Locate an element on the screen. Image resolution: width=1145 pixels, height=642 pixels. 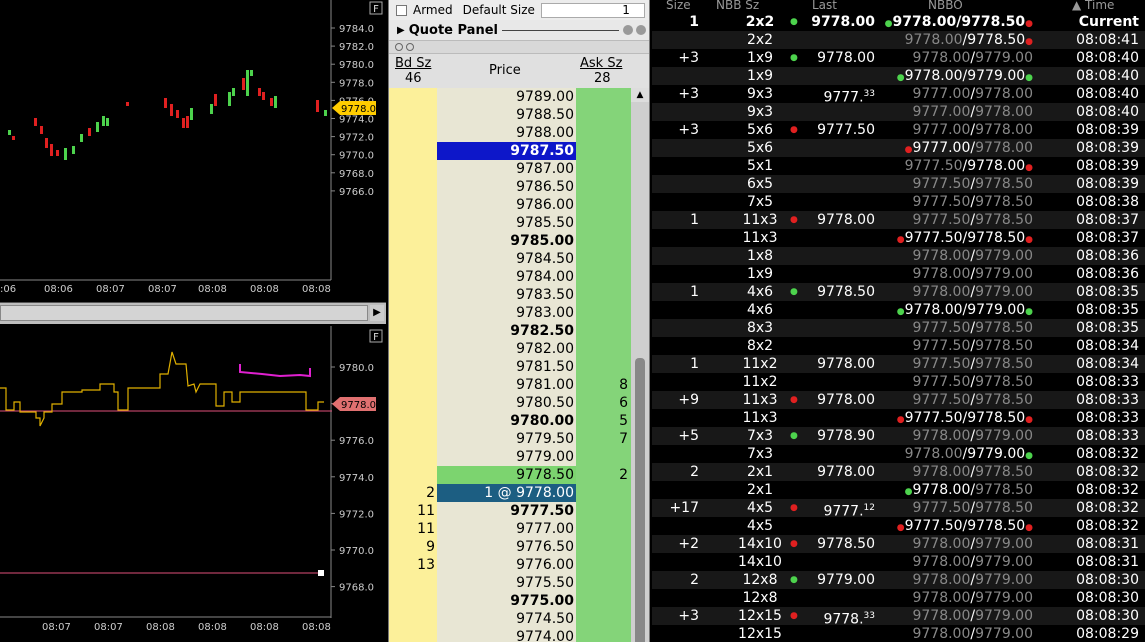
control-circle-icon is located at coordinates (410, 47).